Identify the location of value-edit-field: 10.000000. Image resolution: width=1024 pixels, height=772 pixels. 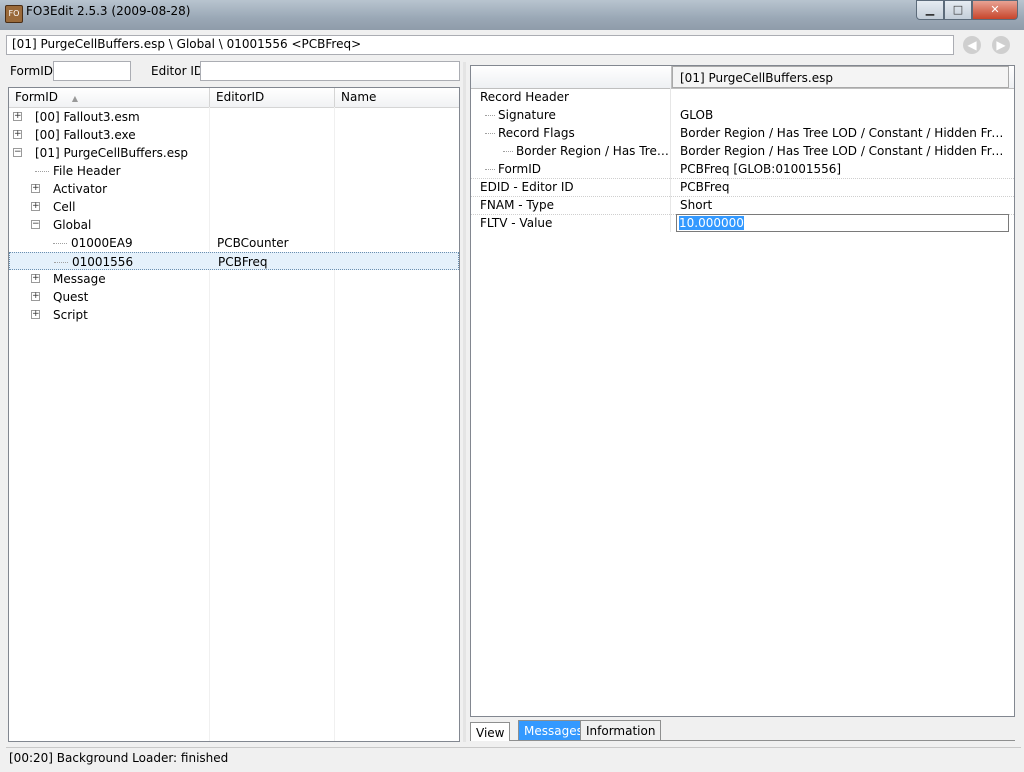
(842, 223).